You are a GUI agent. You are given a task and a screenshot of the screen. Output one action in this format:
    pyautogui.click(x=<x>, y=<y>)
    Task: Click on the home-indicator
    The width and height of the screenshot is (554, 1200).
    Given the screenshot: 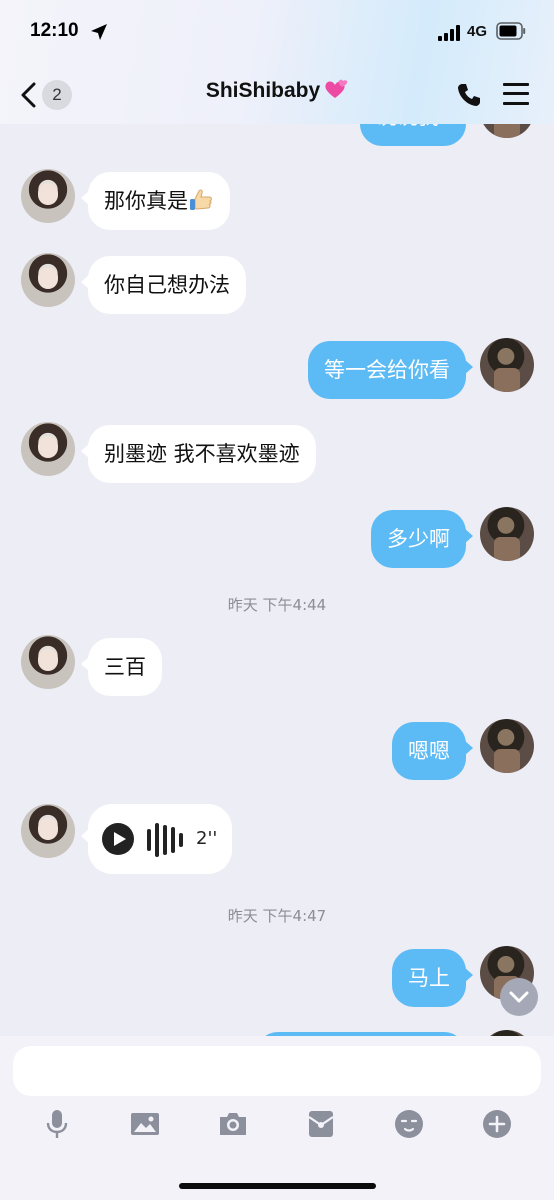 What is the action you would take?
    pyautogui.click(x=277, y=1186)
    